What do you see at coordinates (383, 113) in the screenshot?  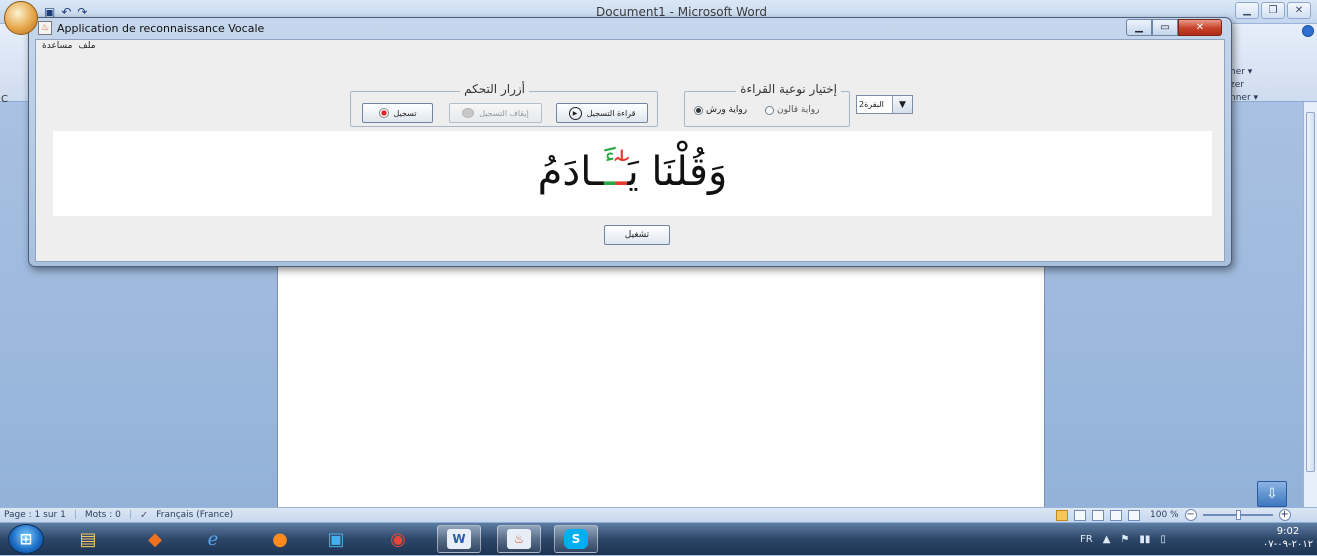 I see `record-icon` at bounding box center [383, 113].